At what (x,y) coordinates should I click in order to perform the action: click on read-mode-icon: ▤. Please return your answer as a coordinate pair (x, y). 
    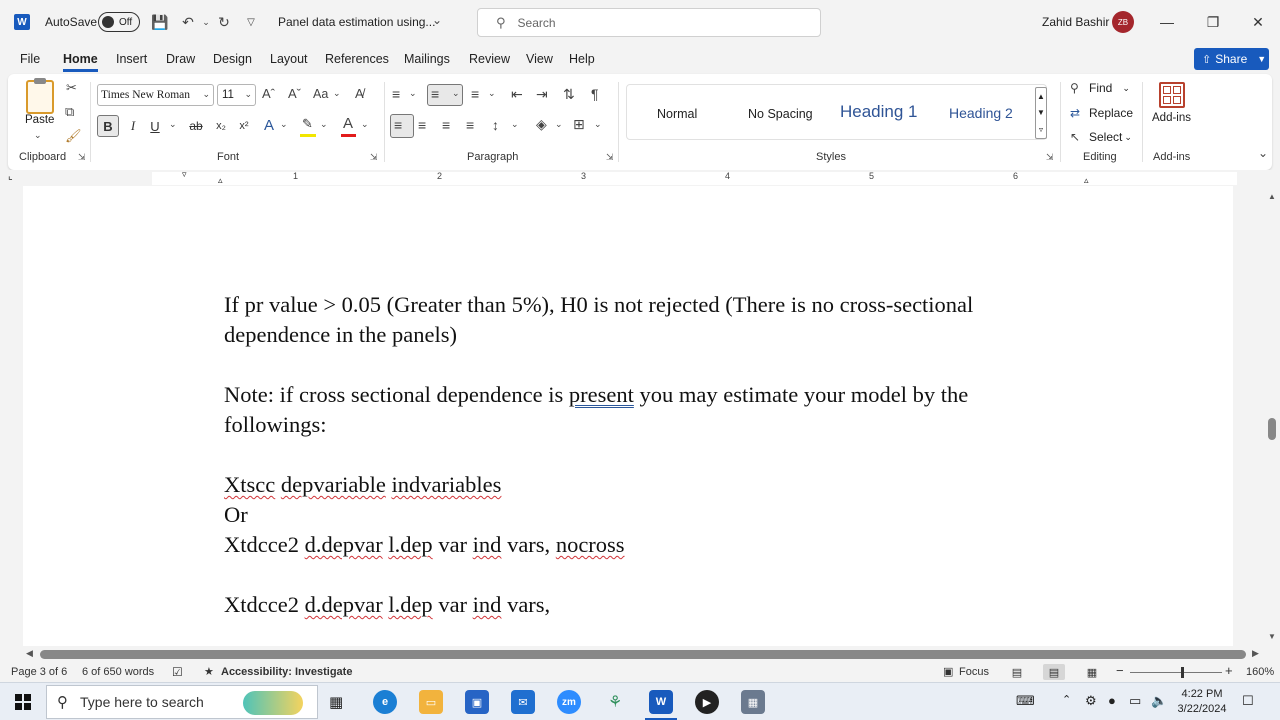
    Looking at the image, I should click on (1017, 672).